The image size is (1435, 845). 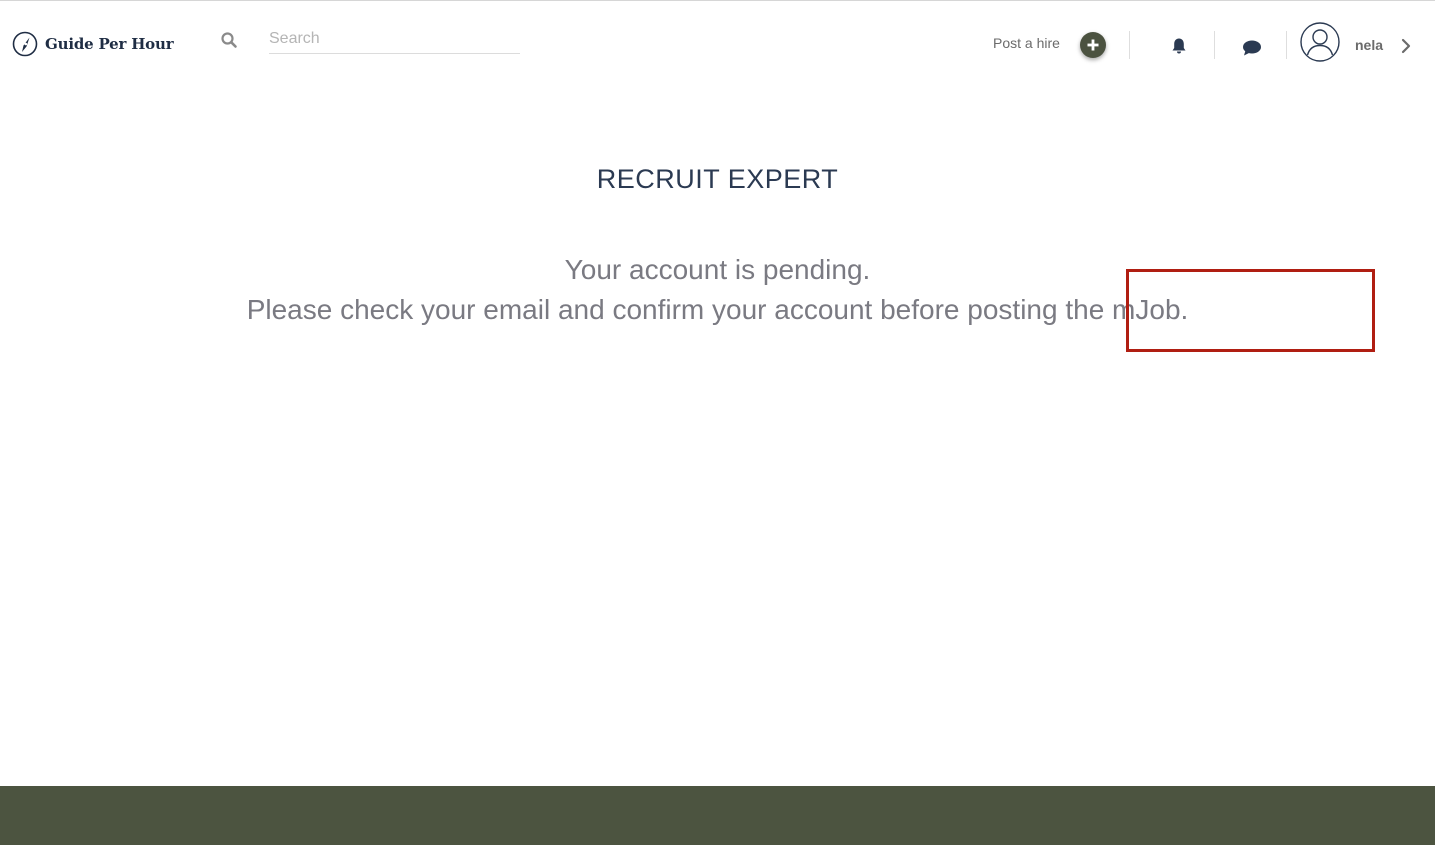 I want to click on search-icon, so click(x=229, y=40).